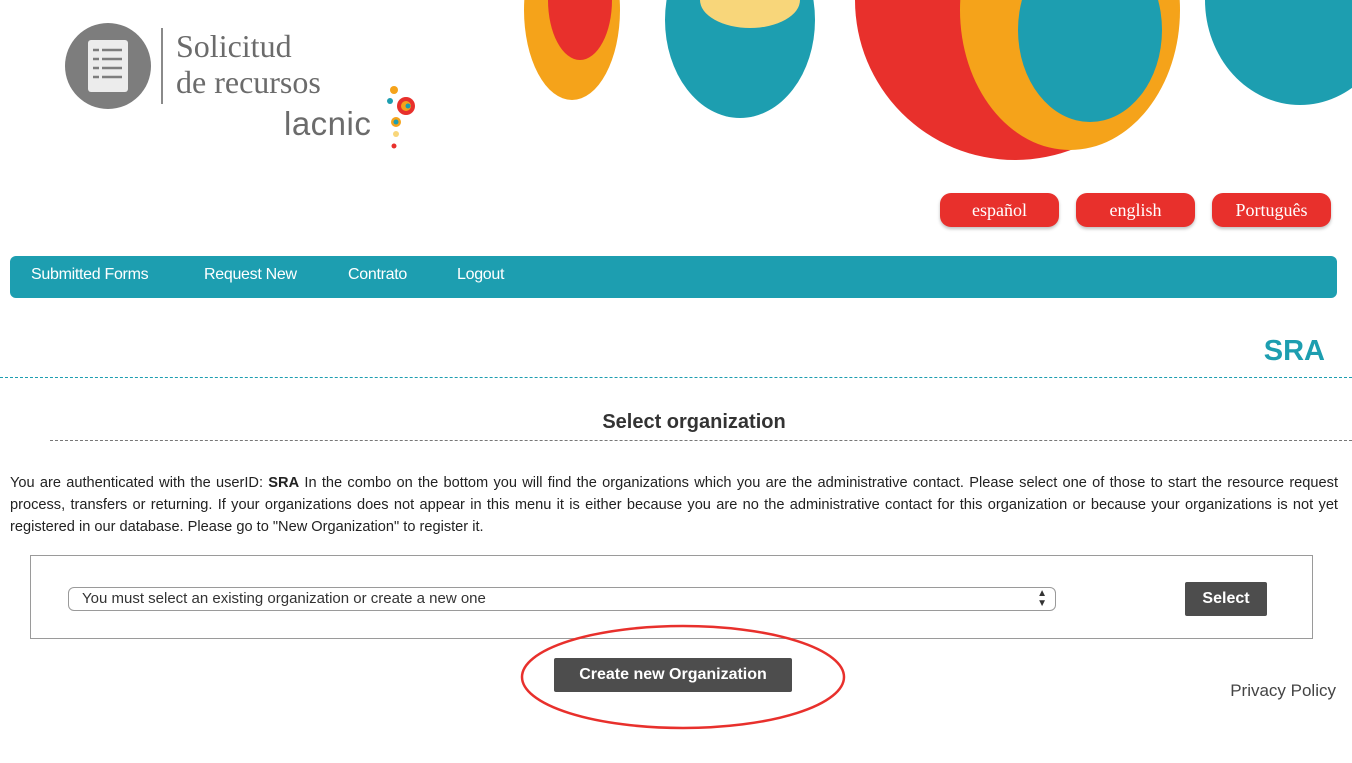  What do you see at coordinates (137, 483) in the screenshot?
I see `intro-prefix: You are authenticated with the userID:` at bounding box center [137, 483].